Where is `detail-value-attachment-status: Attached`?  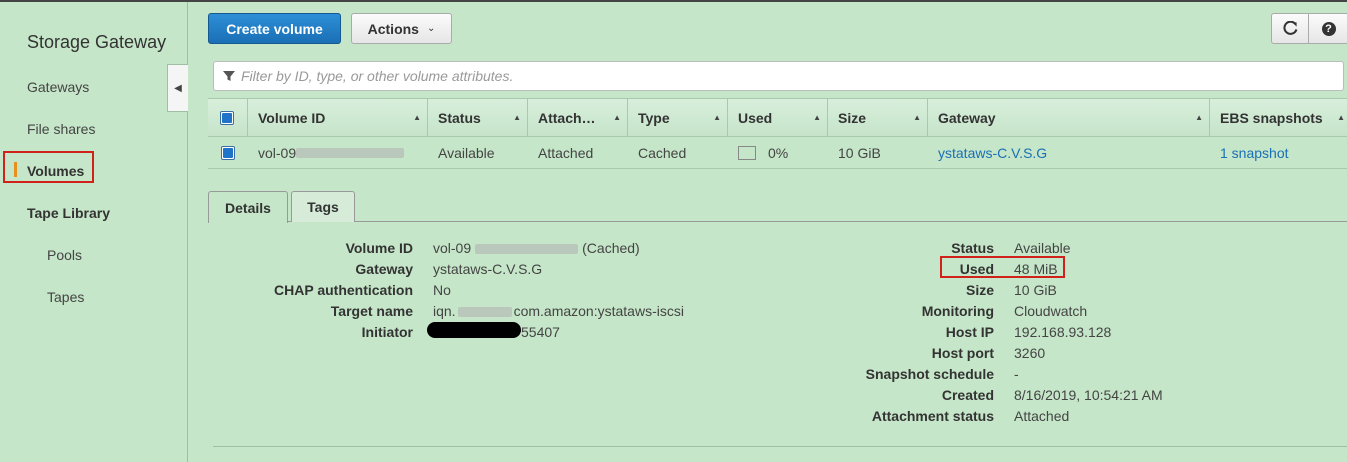
detail-value-attachment-status: Attached is located at coordinates (1042, 416).